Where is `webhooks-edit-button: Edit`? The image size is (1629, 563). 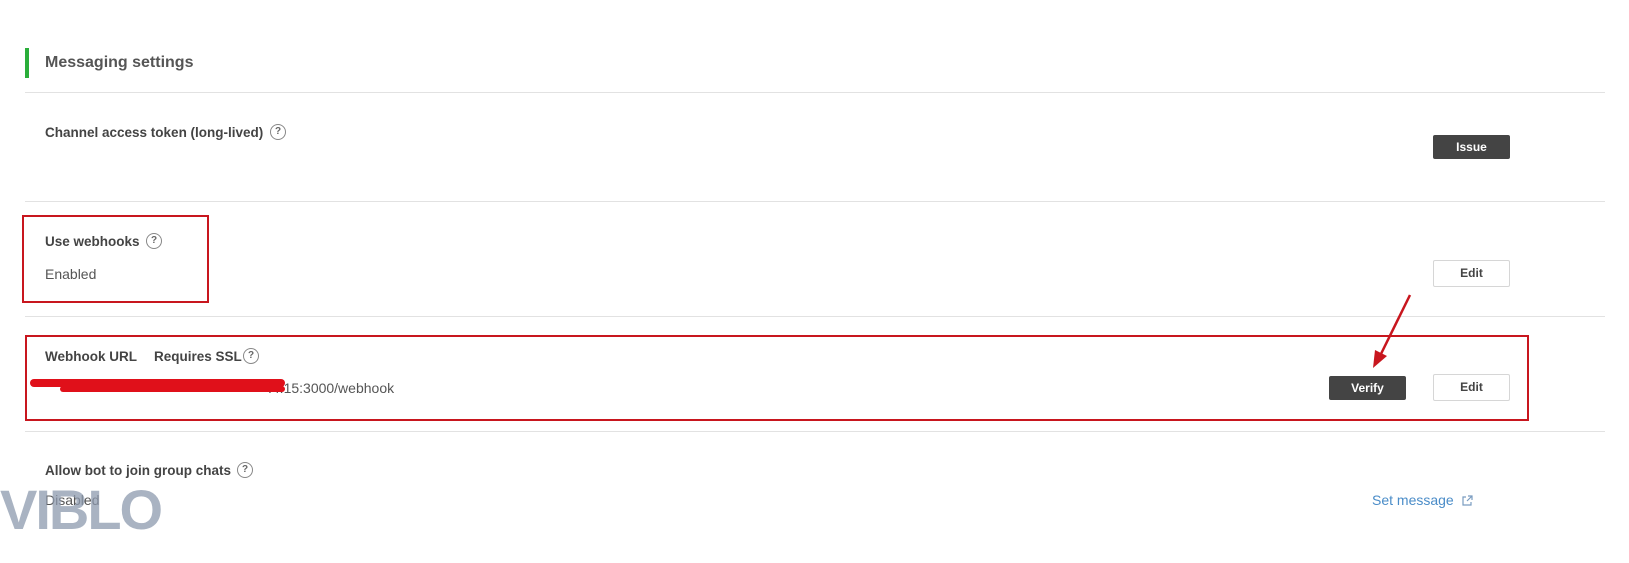 webhooks-edit-button: Edit is located at coordinates (1471, 273).